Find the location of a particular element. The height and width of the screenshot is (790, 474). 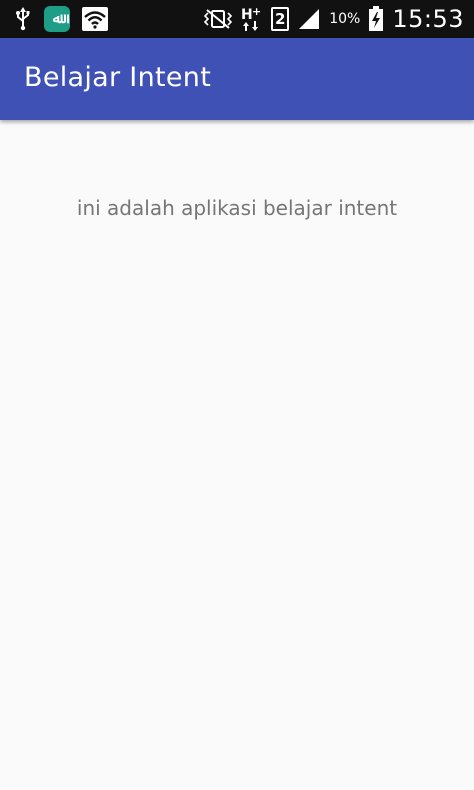

app-badge-icon: ﷲ is located at coordinates (57, 19).